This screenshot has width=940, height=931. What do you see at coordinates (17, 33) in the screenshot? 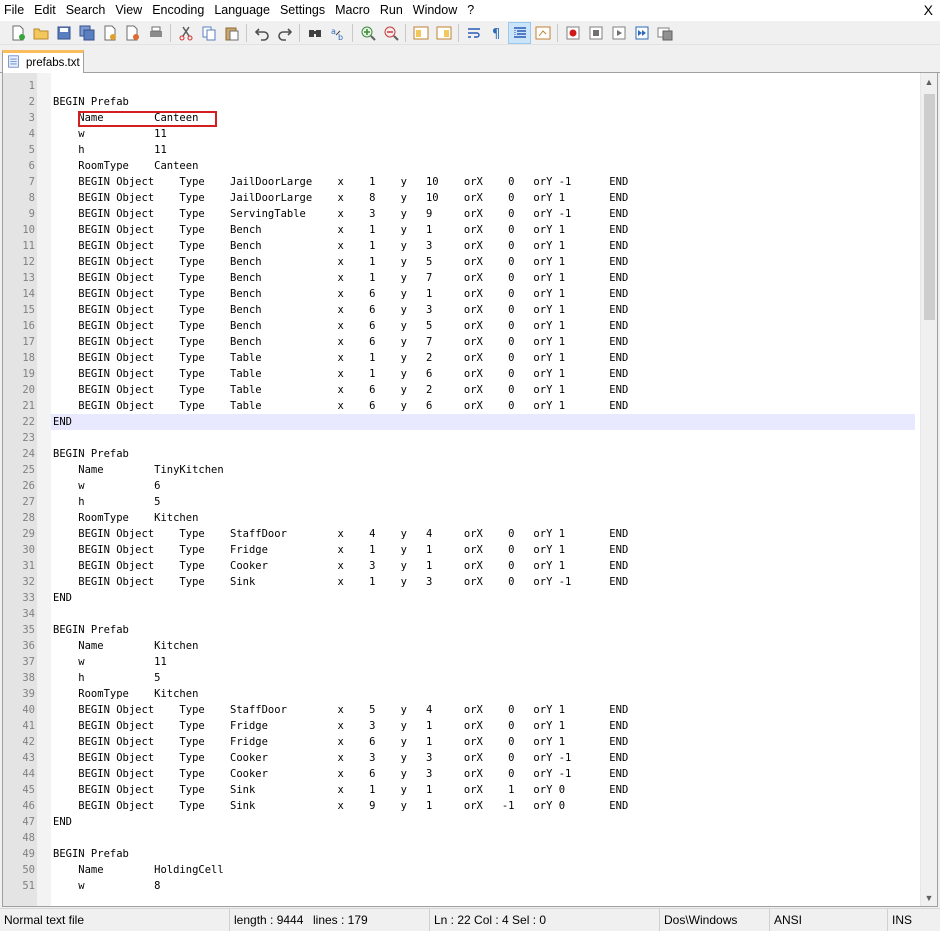
I see `new-file-icon` at bounding box center [17, 33].